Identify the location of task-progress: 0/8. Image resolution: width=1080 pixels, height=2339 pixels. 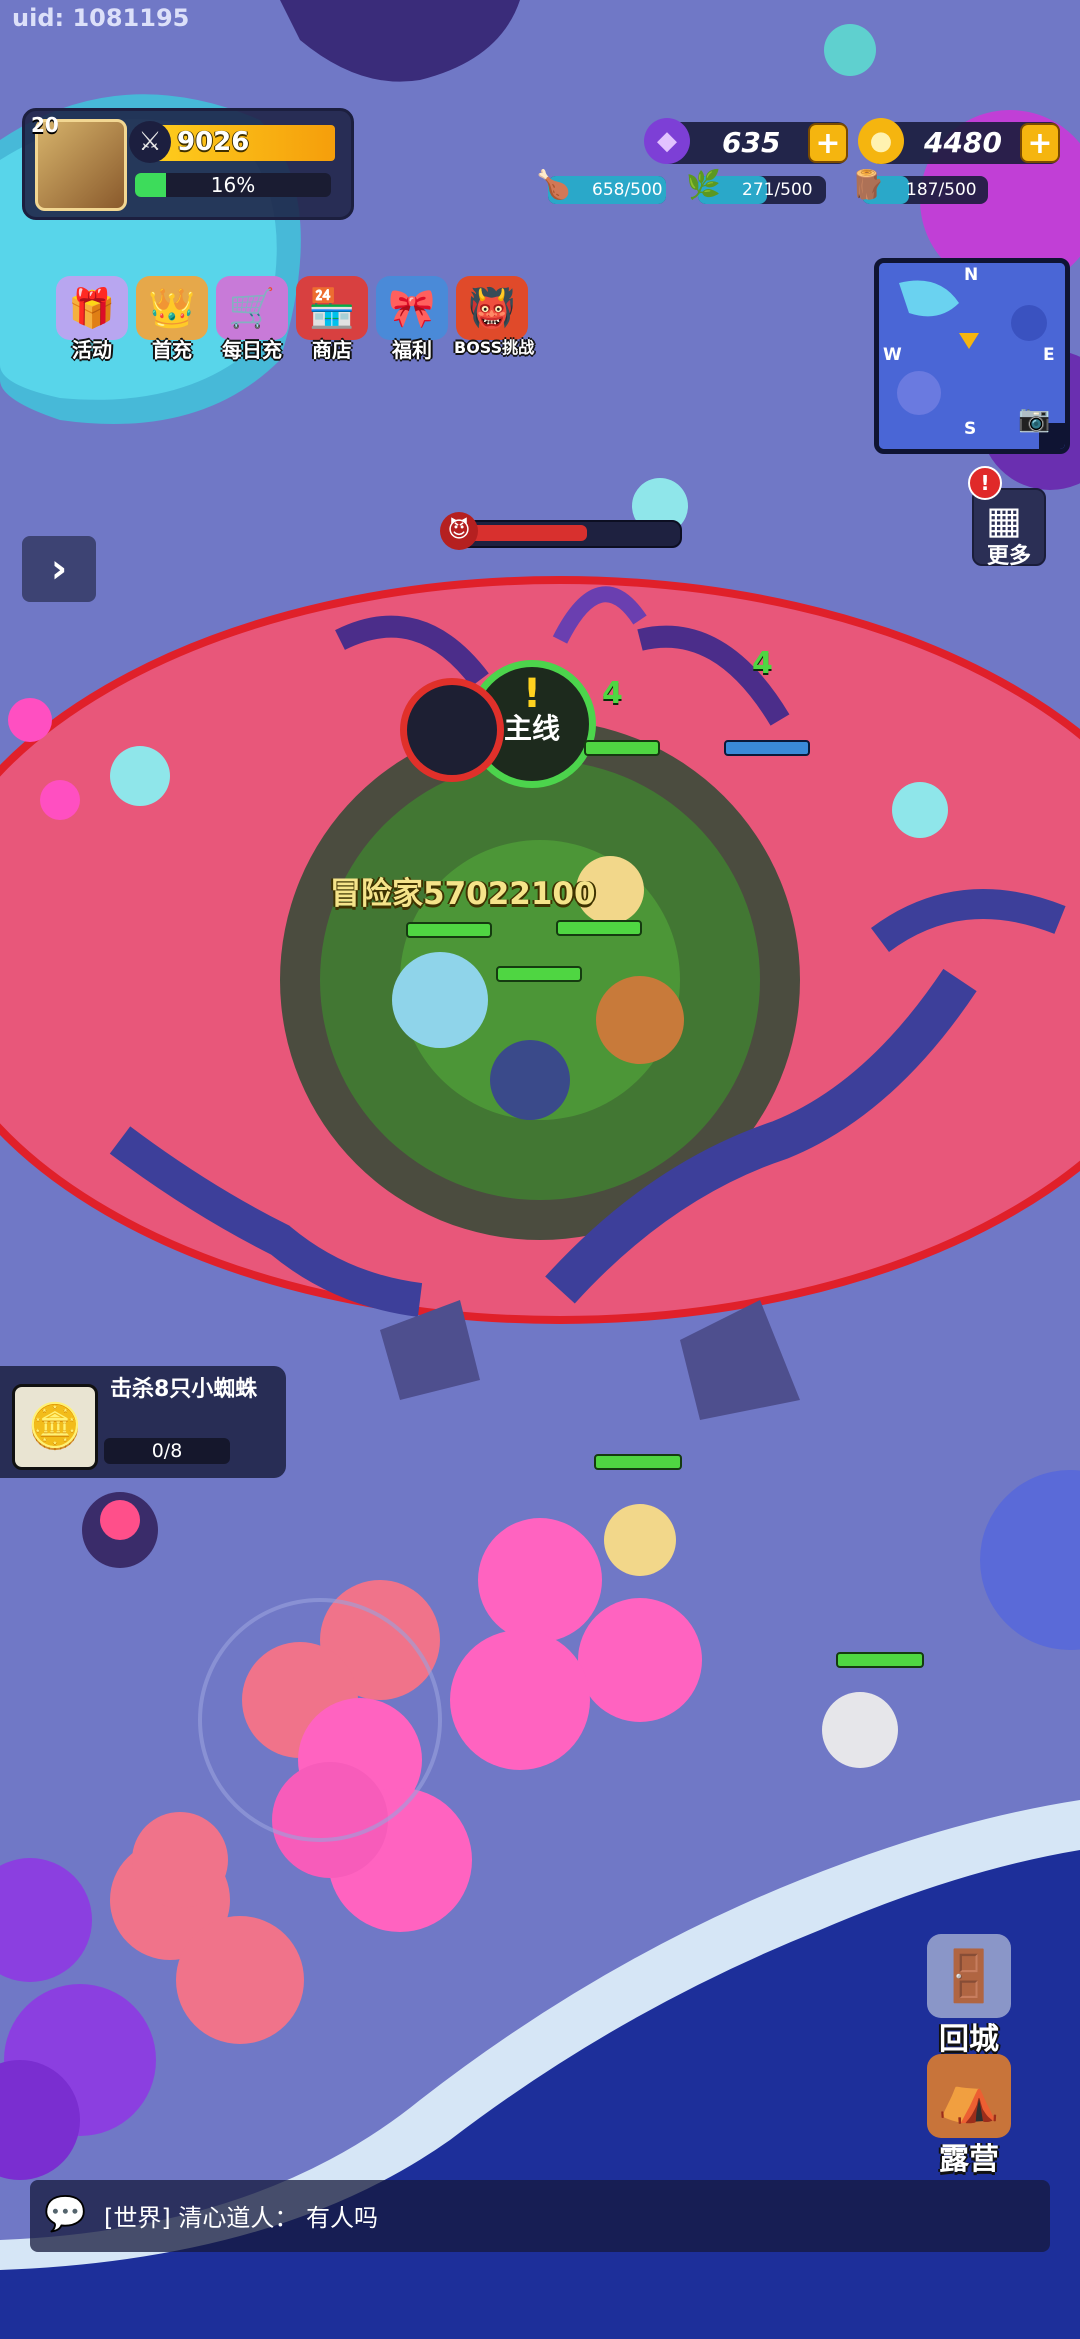
(167, 1451).